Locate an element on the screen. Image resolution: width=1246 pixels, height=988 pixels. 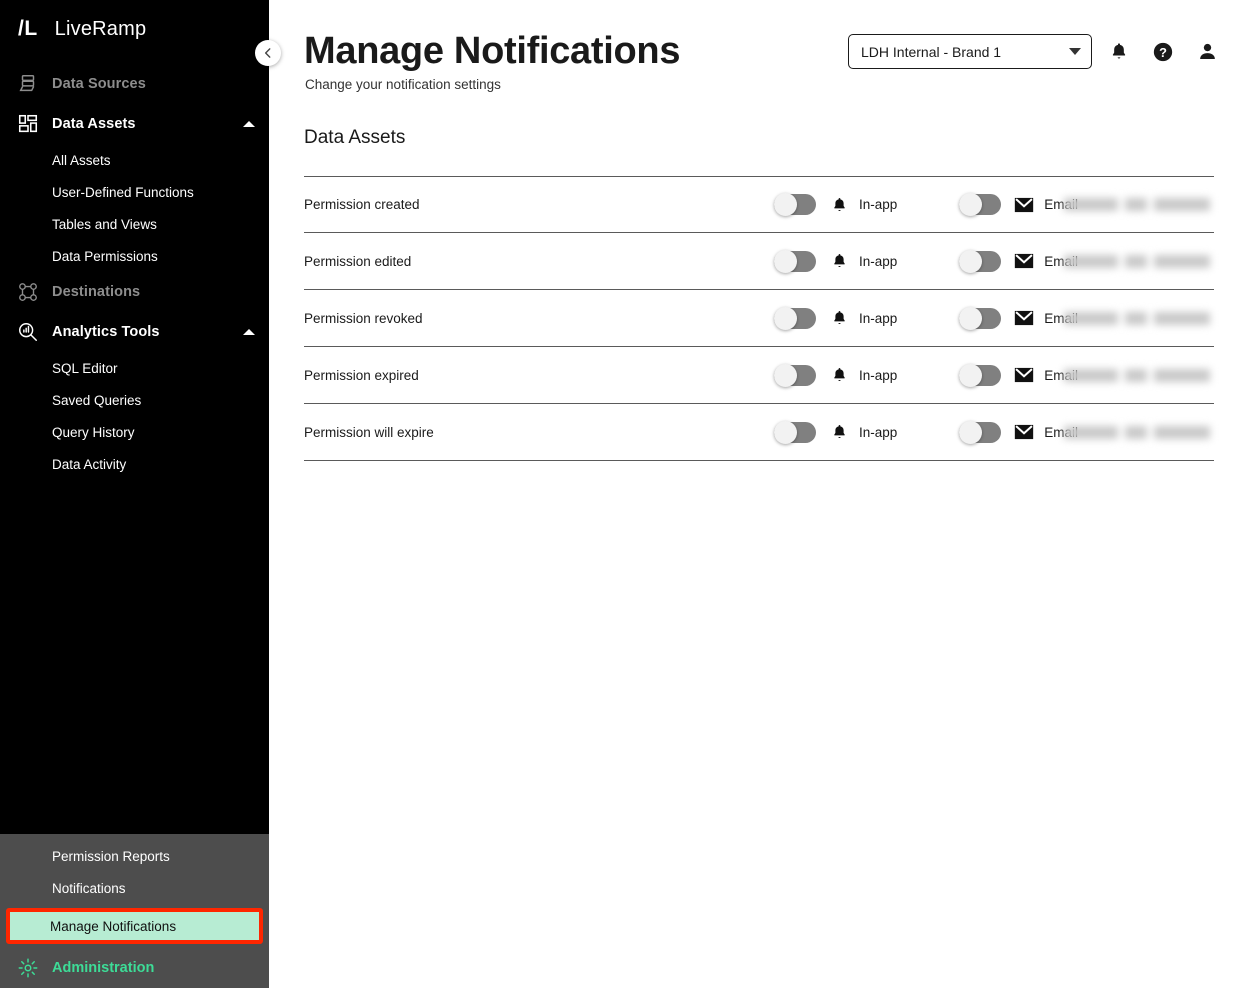
chevron-down-icon is located at coordinates (1075, 51).